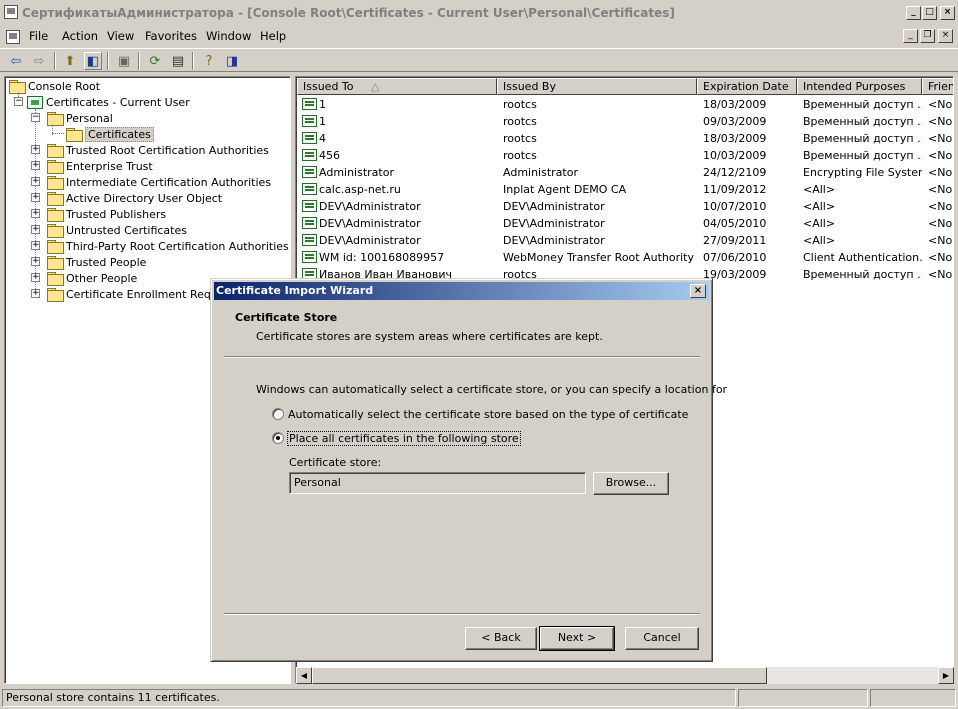 The width and height of the screenshot is (958, 709). Describe the element at coordinates (100, 166) in the screenshot. I see `tree-item-enterprise-trust: Enterprise Trust` at that location.